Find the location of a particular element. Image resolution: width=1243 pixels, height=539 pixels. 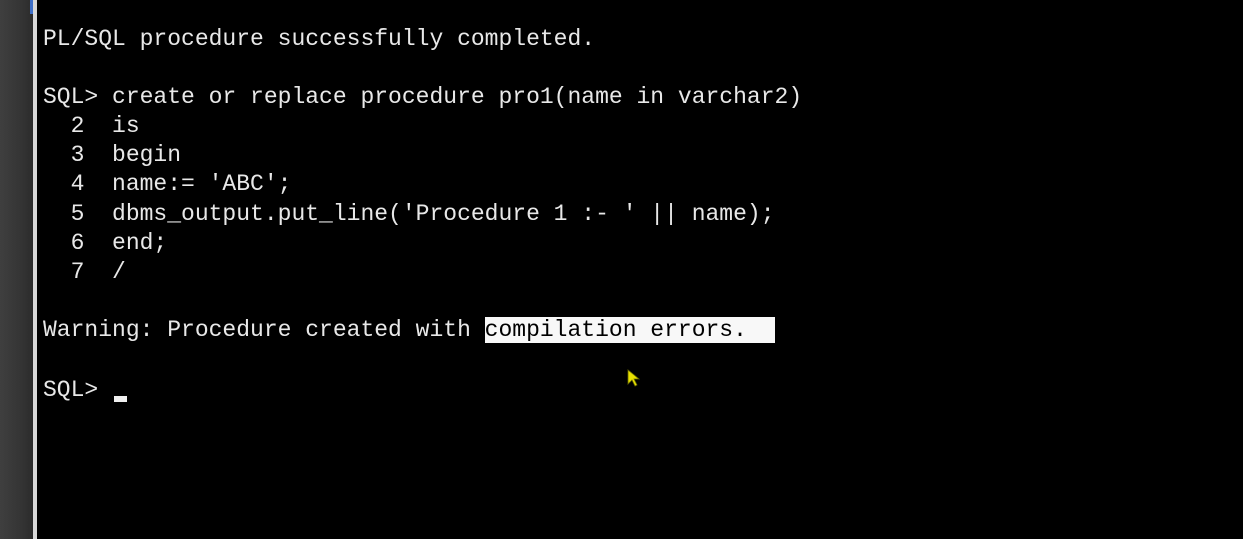

command-line: 6 end; is located at coordinates (105, 243).